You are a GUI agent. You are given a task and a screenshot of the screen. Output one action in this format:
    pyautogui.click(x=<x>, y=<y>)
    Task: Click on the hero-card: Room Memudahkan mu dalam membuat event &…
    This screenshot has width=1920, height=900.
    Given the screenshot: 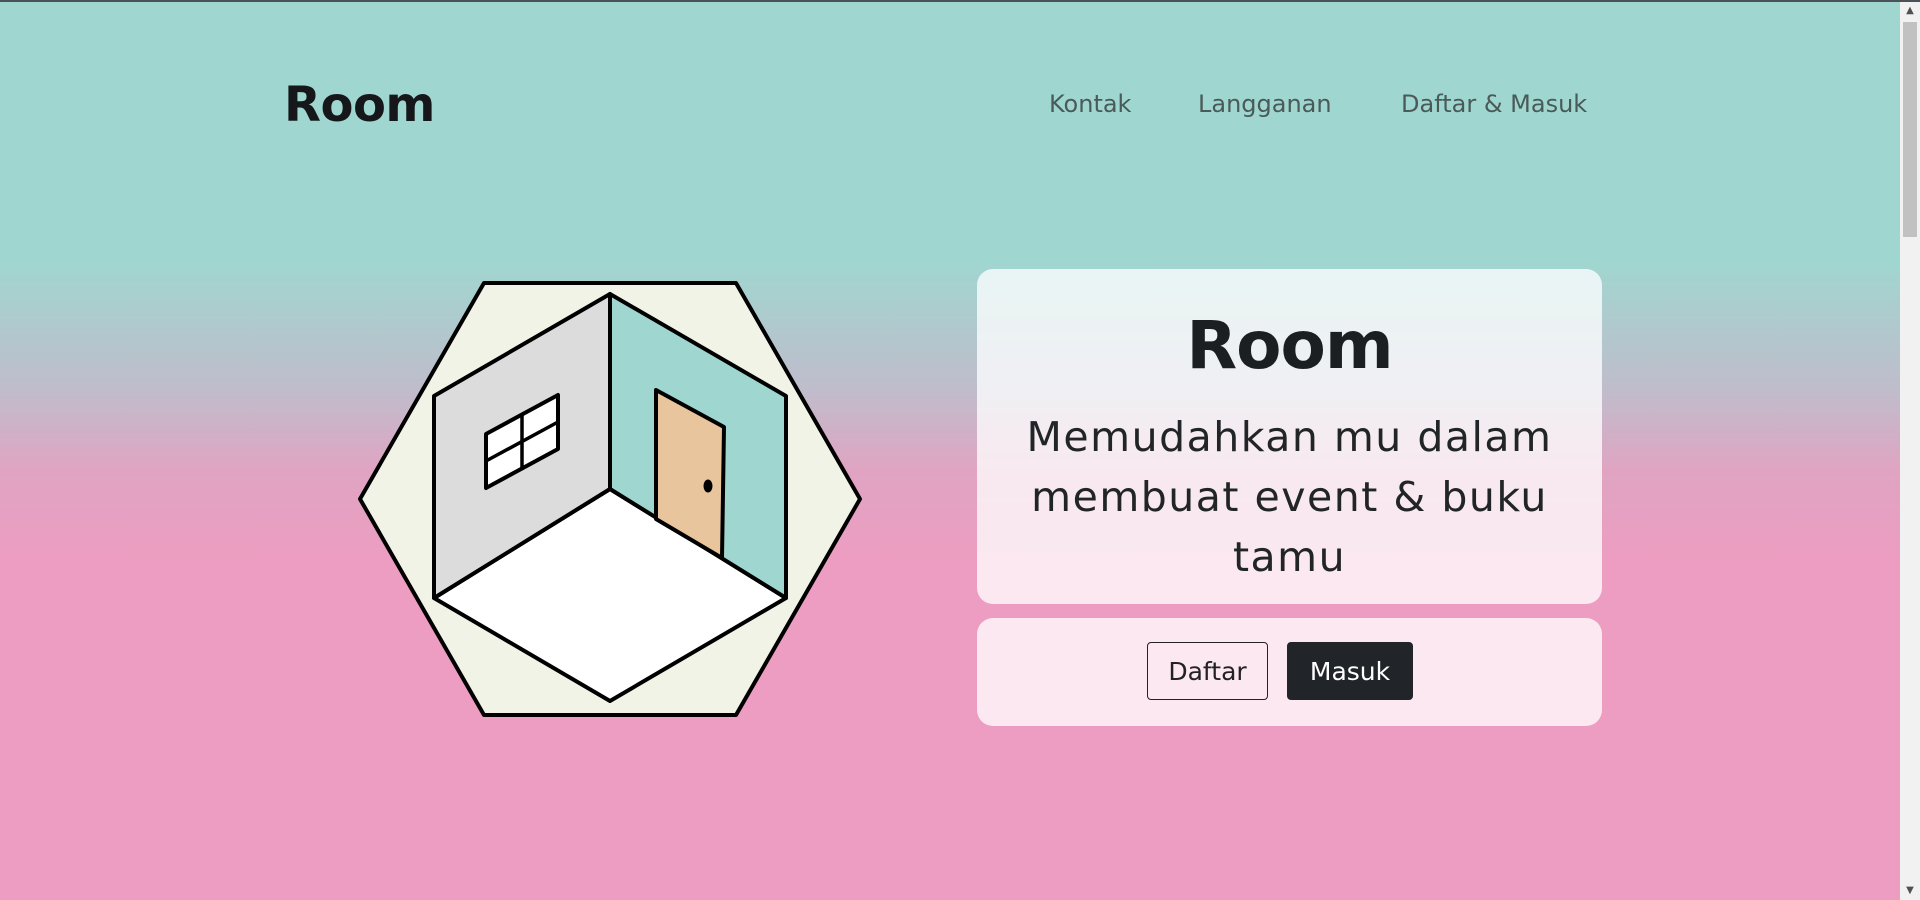 What is the action you would take?
    pyautogui.click(x=1289, y=436)
    